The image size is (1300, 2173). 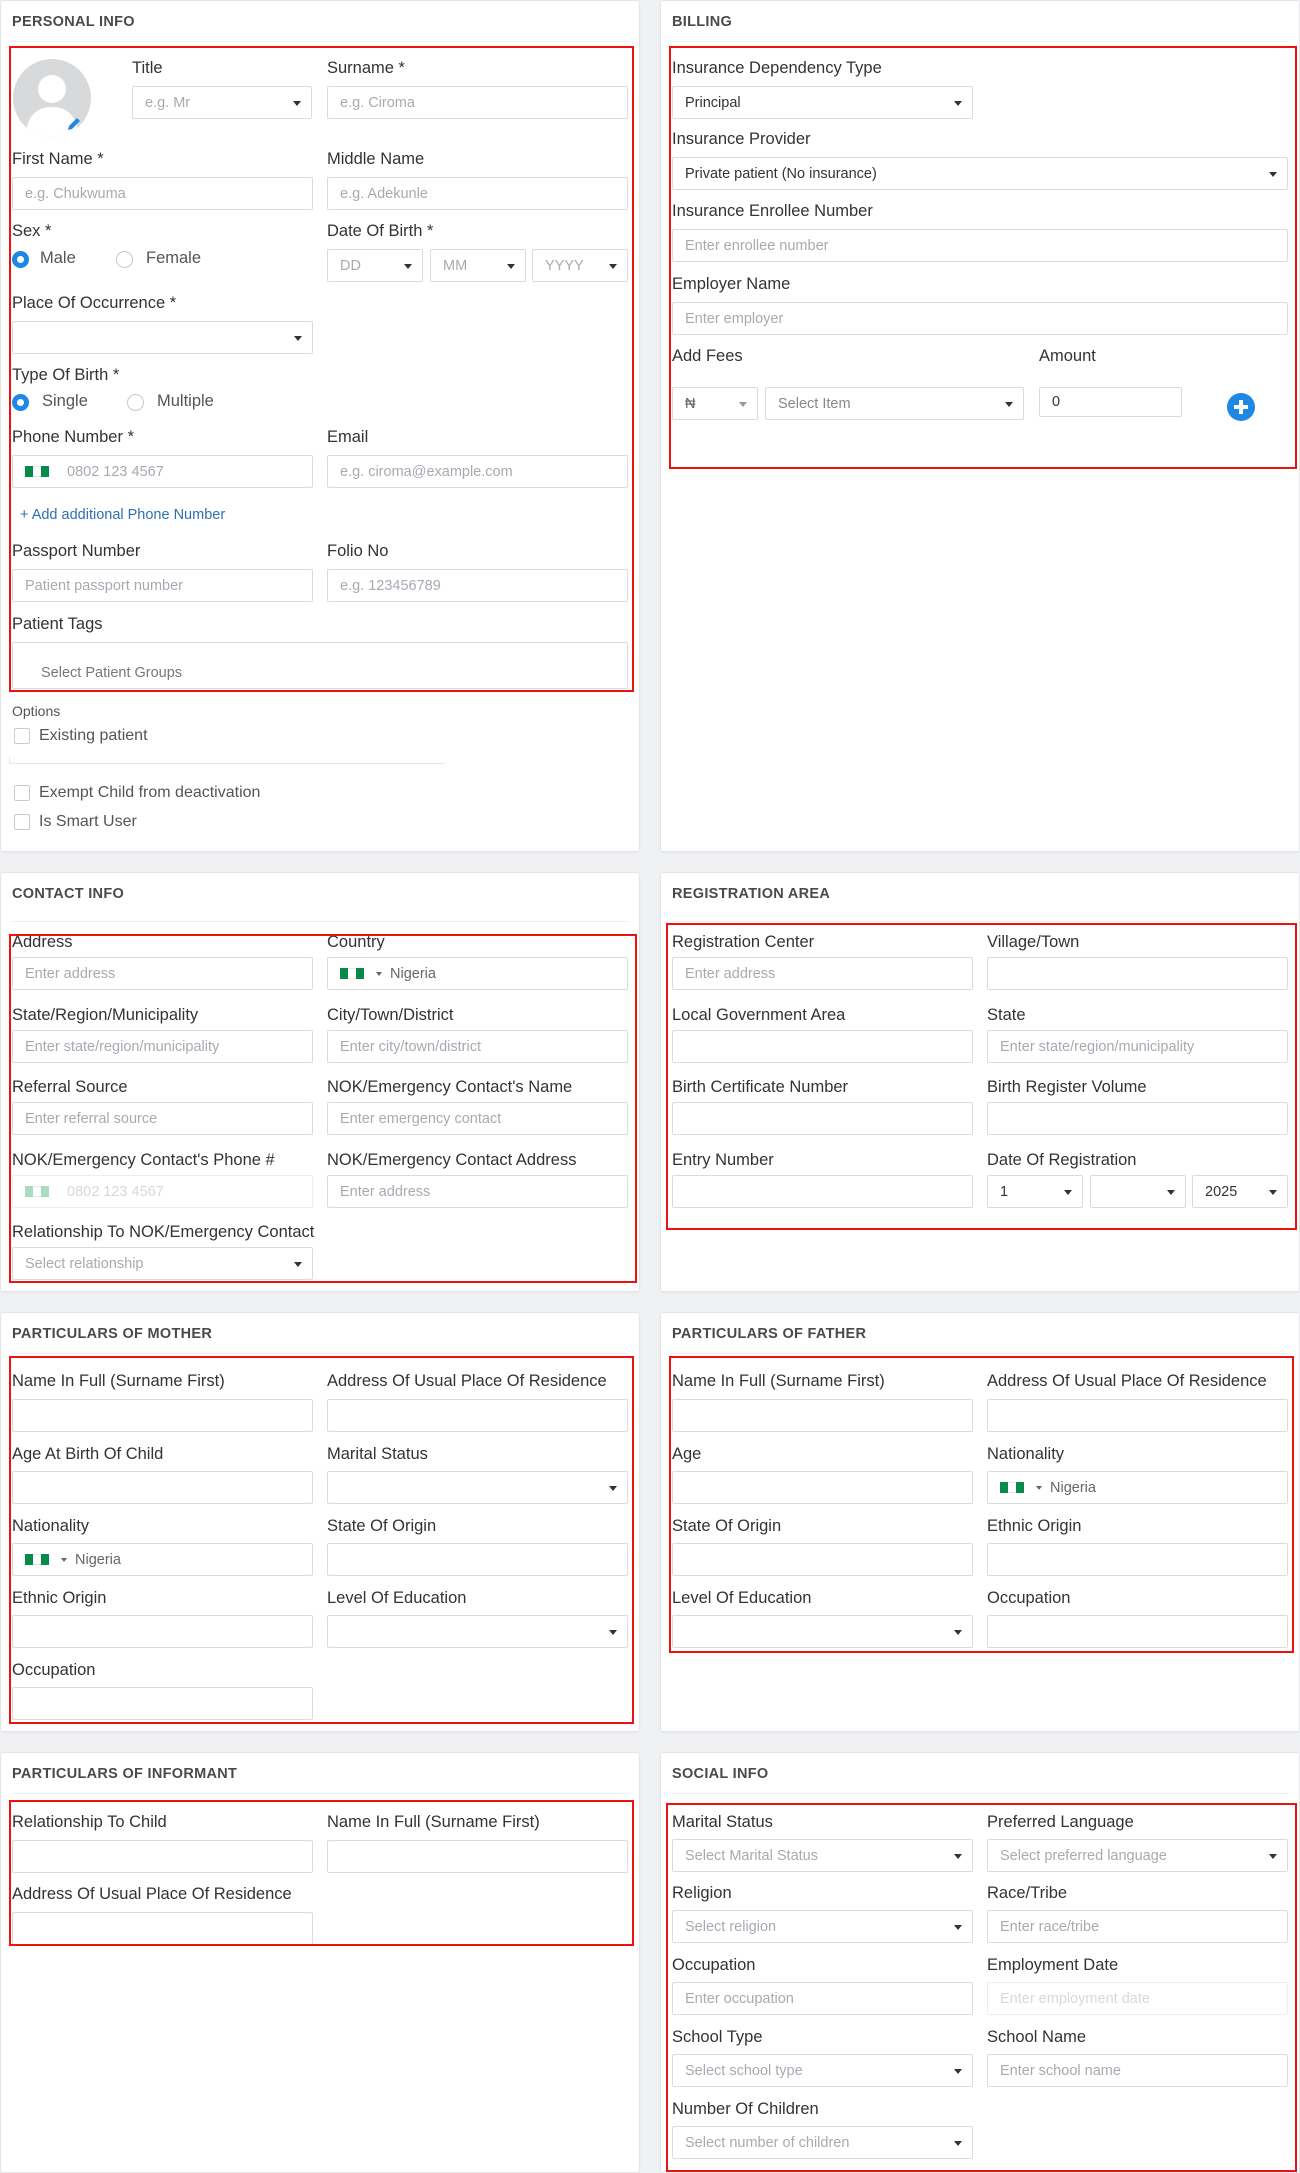 I want to click on father-education-select, so click(x=822, y=1631).